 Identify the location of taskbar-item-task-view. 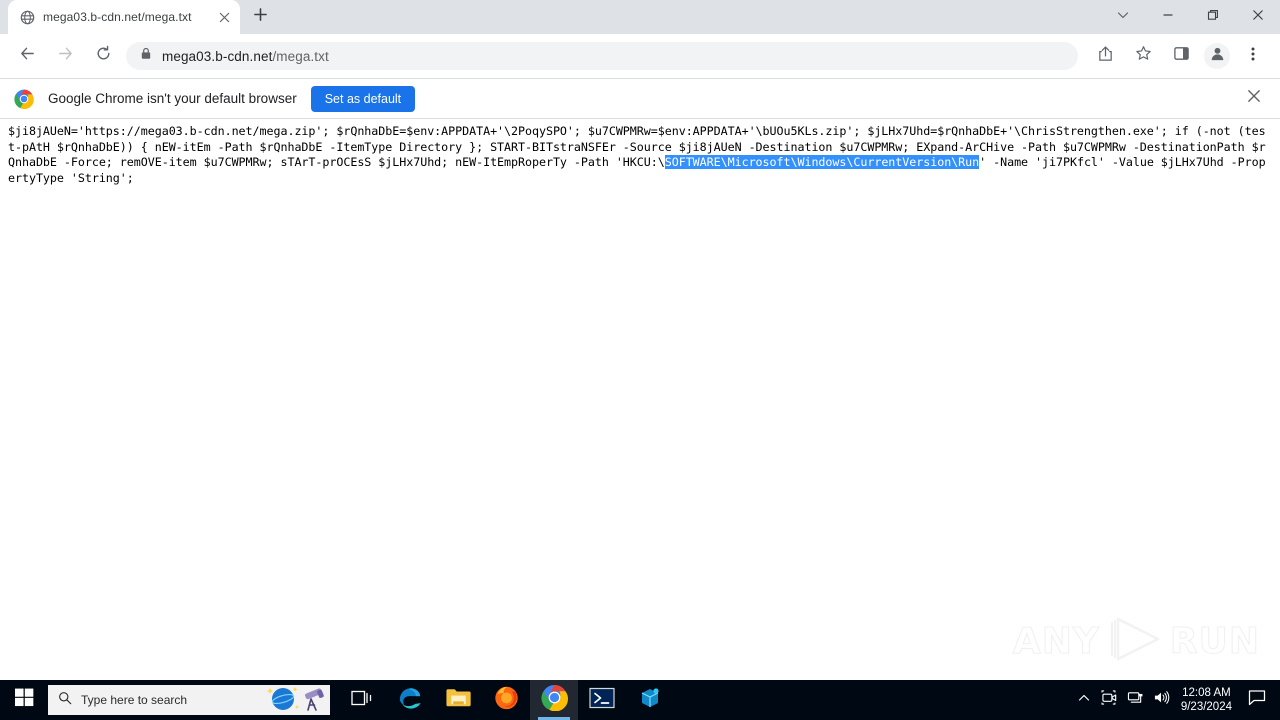
(362, 700).